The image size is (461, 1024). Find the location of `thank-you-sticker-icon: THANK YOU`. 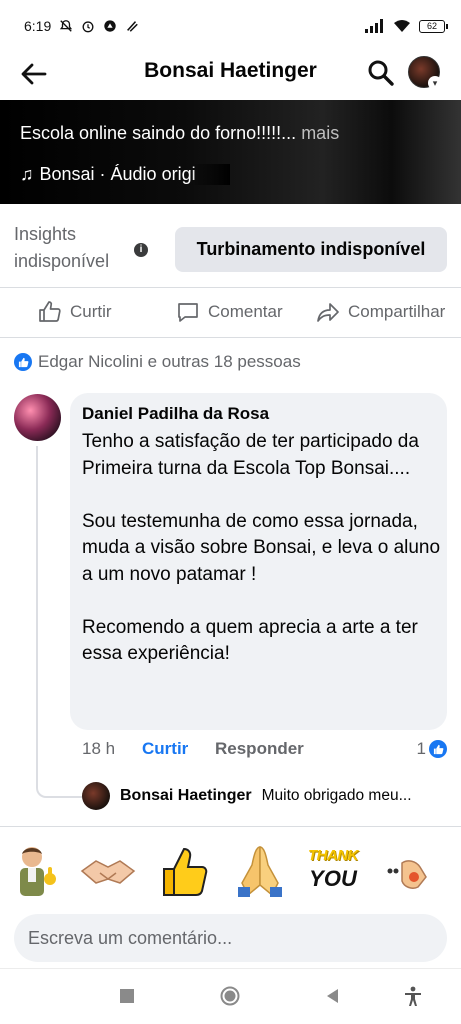

thank-you-sticker-icon: THANK YOU is located at coordinates (333, 870).